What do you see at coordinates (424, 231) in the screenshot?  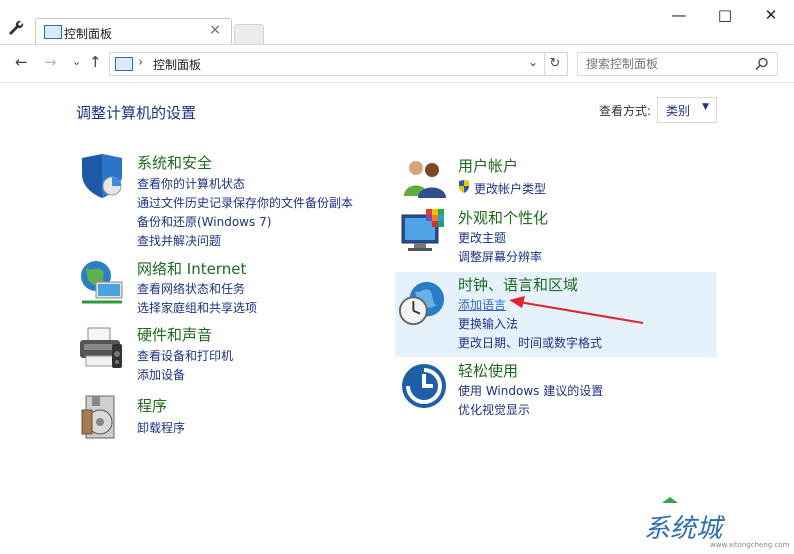 I see `monitor-palette-icon` at bounding box center [424, 231].